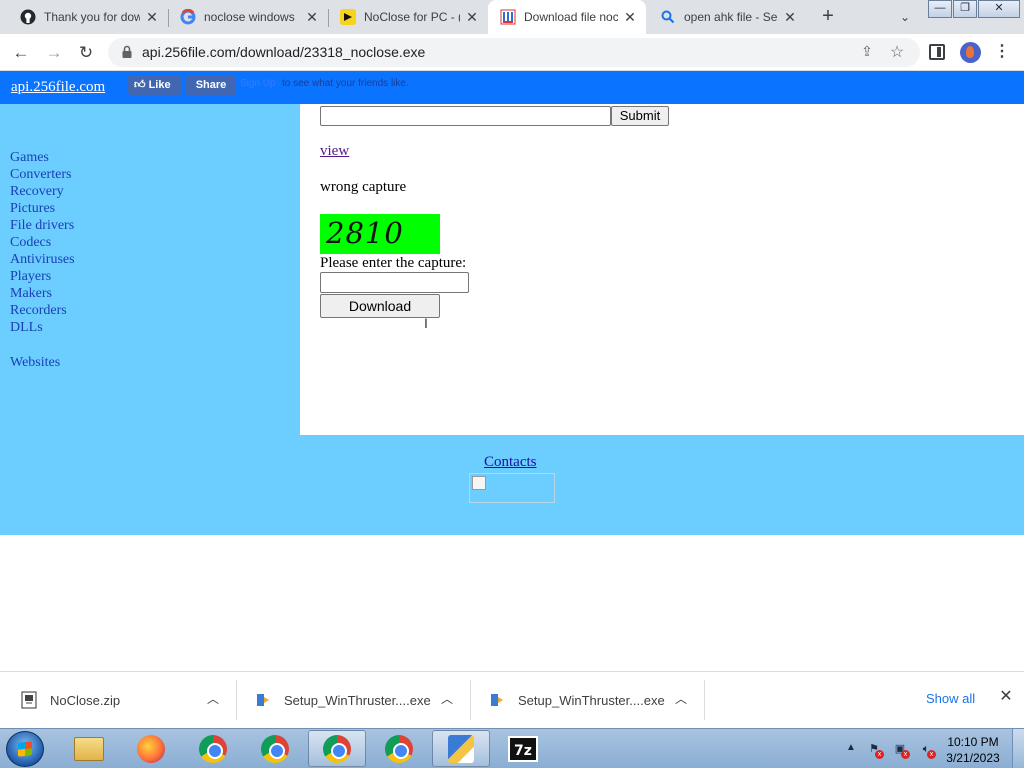  What do you see at coordinates (523, 748) in the screenshot?
I see `taskbar-7zip: 7z` at bounding box center [523, 748].